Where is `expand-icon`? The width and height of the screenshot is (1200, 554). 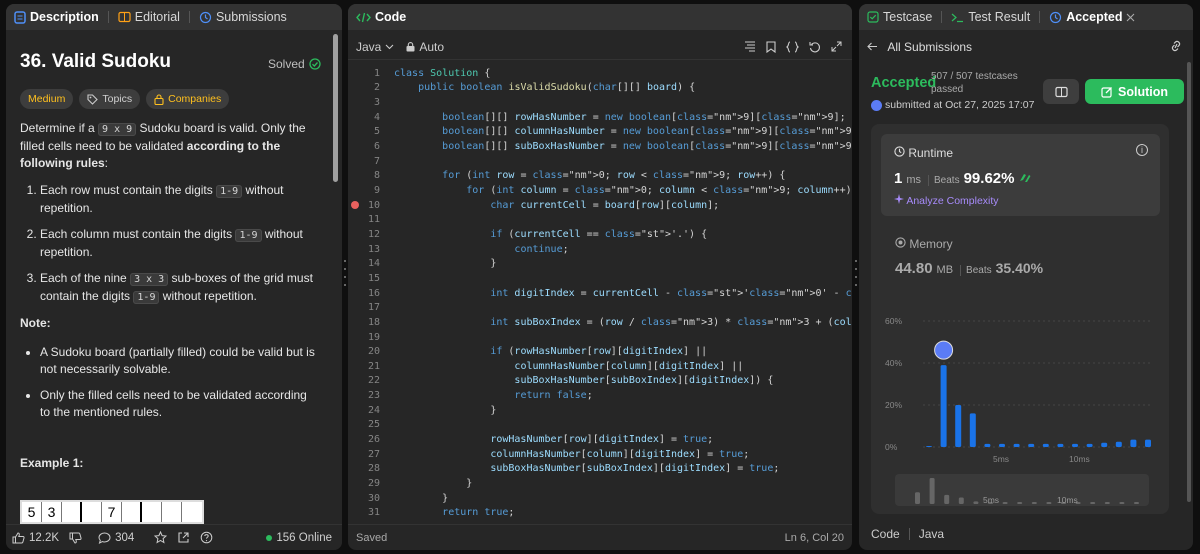
expand-icon is located at coordinates (836, 47).